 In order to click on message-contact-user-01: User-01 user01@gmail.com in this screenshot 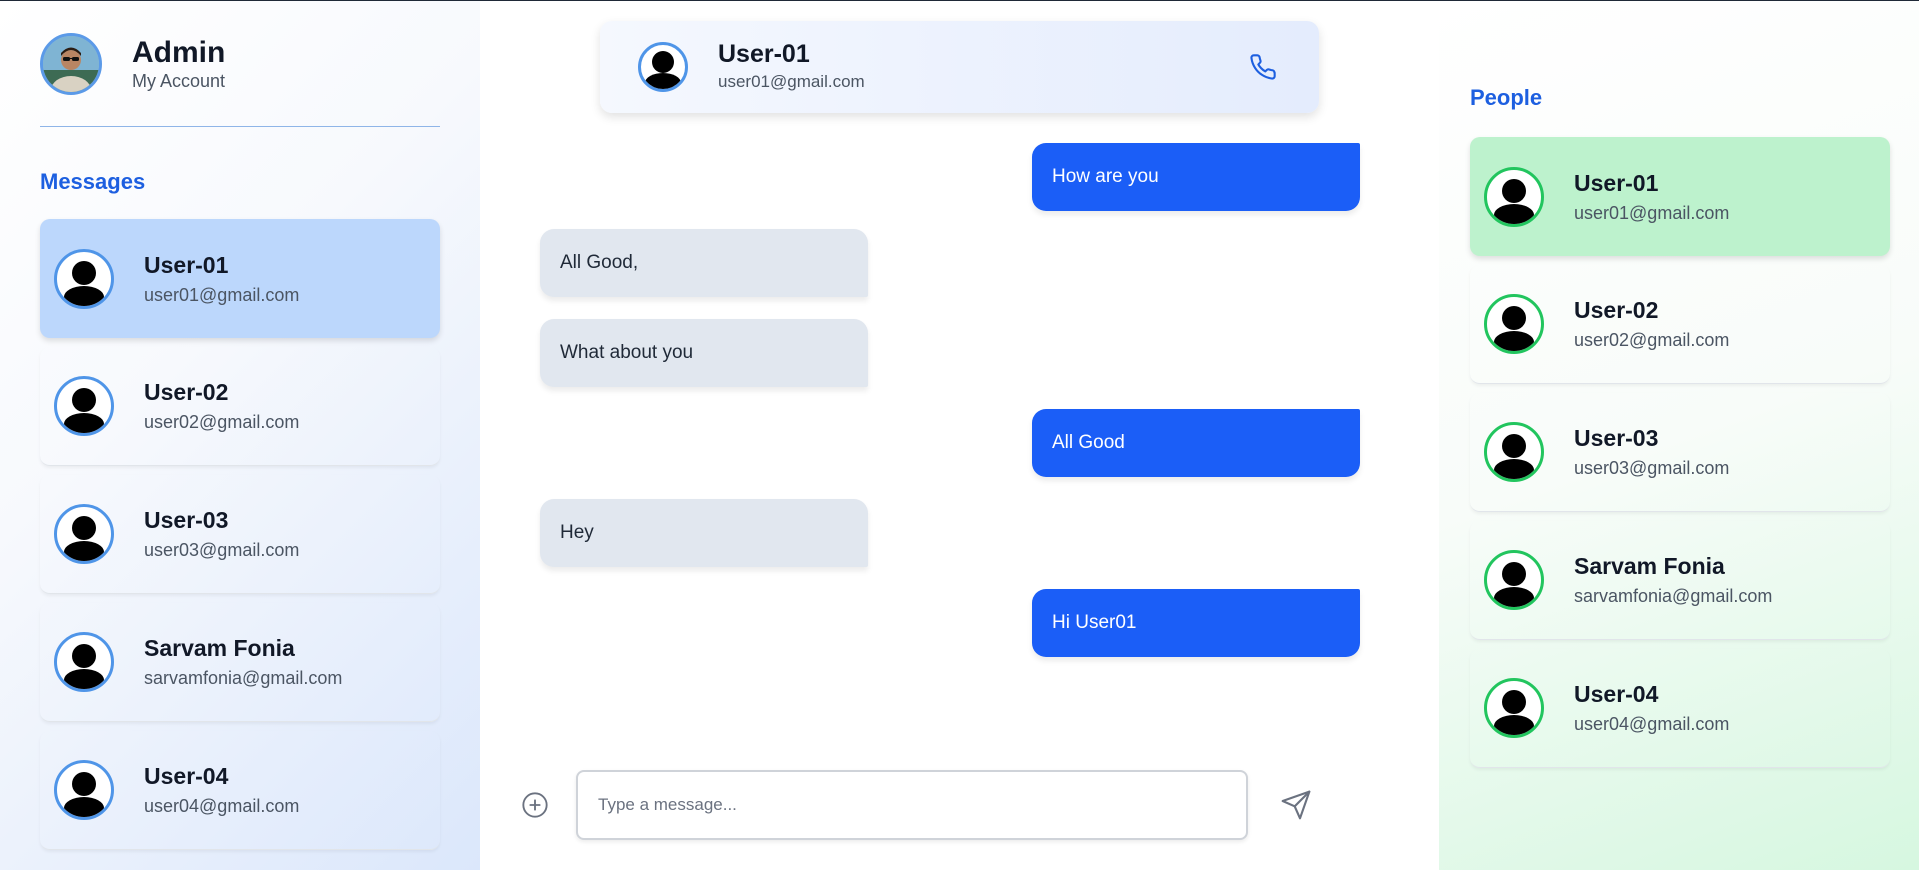, I will do `click(240, 278)`.